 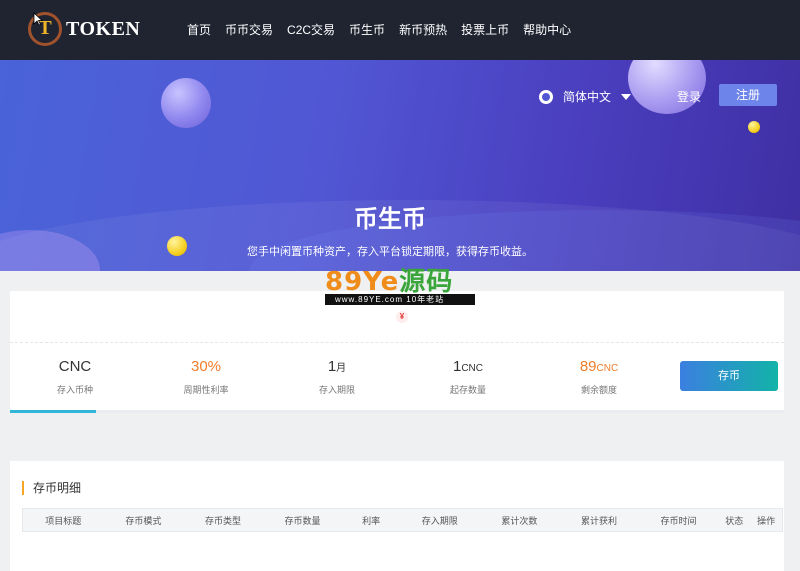 What do you see at coordinates (439, 520) in the screenshot?
I see `column-header: 存入期限` at bounding box center [439, 520].